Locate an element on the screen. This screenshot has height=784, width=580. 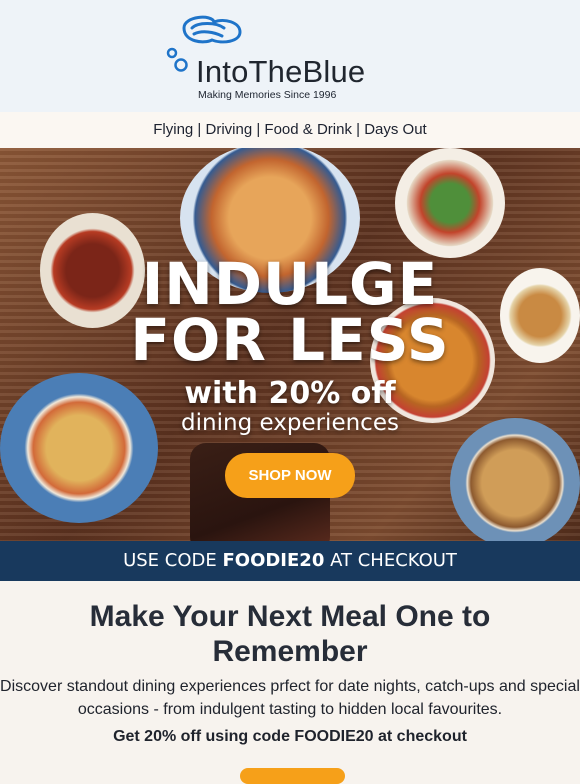
nav-item-driving: Driving is located at coordinates (229, 129).